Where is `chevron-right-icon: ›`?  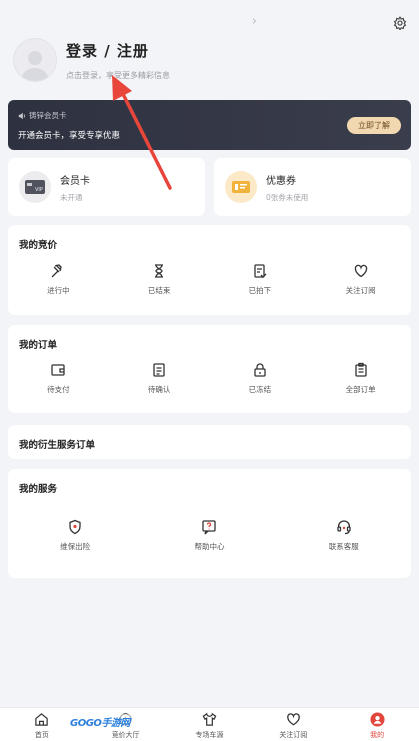 chevron-right-icon: › is located at coordinates (254, 21).